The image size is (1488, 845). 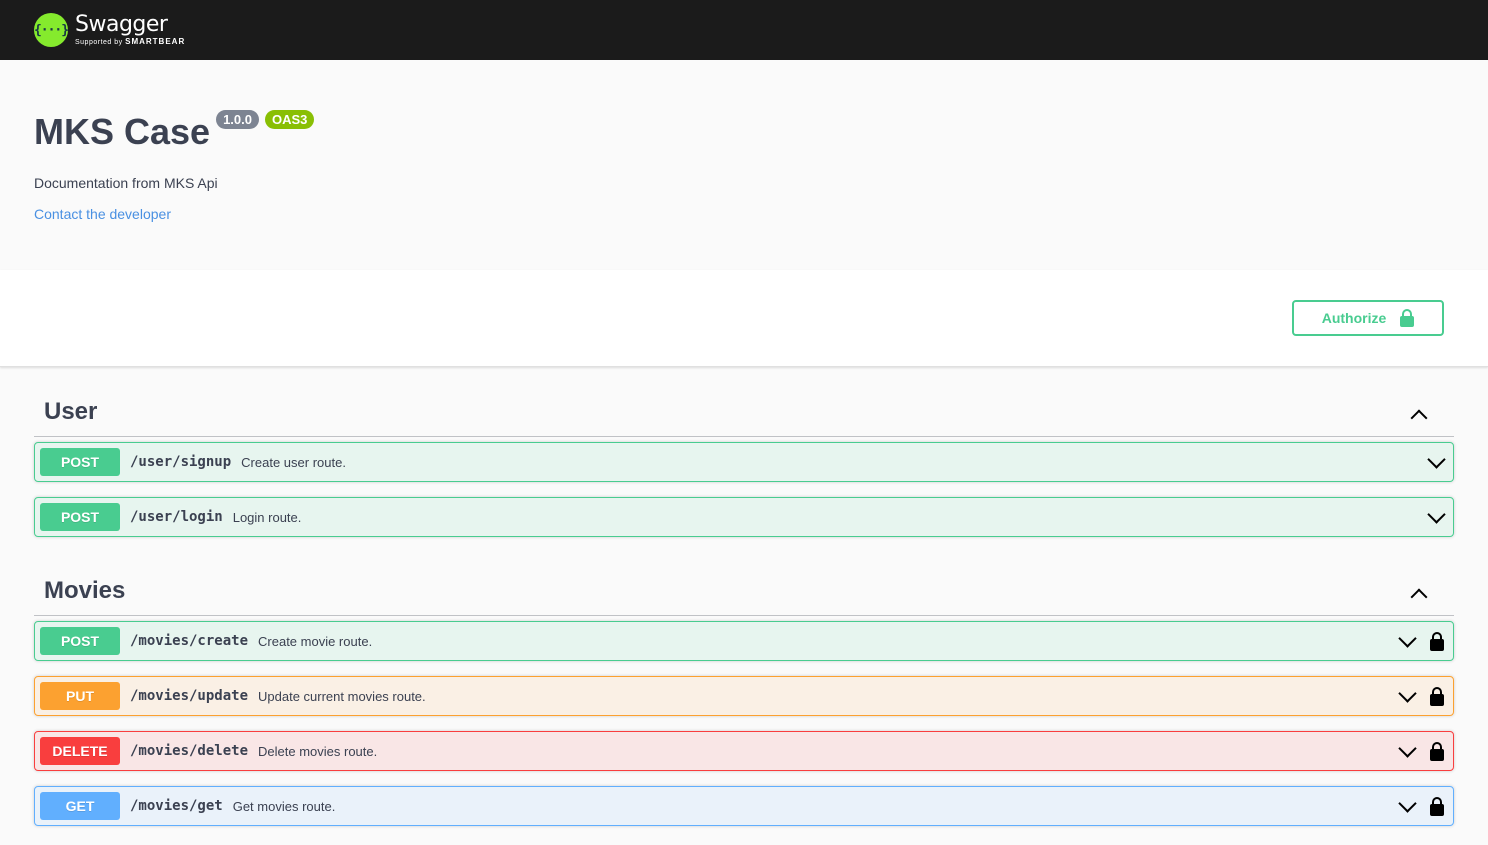 What do you see at coordinates (80, 751) in the screenshot?
I see `method-badge: DELETE` at bounding box center [80, 751].